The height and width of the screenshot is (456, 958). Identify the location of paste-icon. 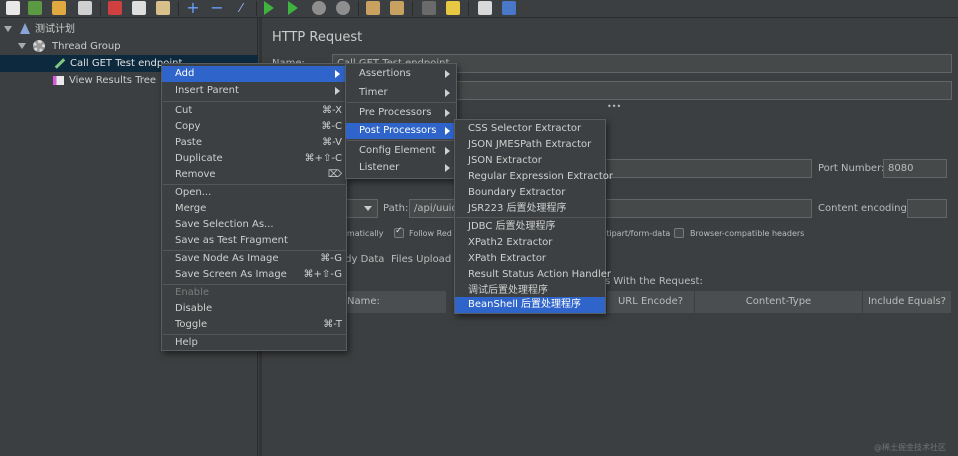
(163, 8).